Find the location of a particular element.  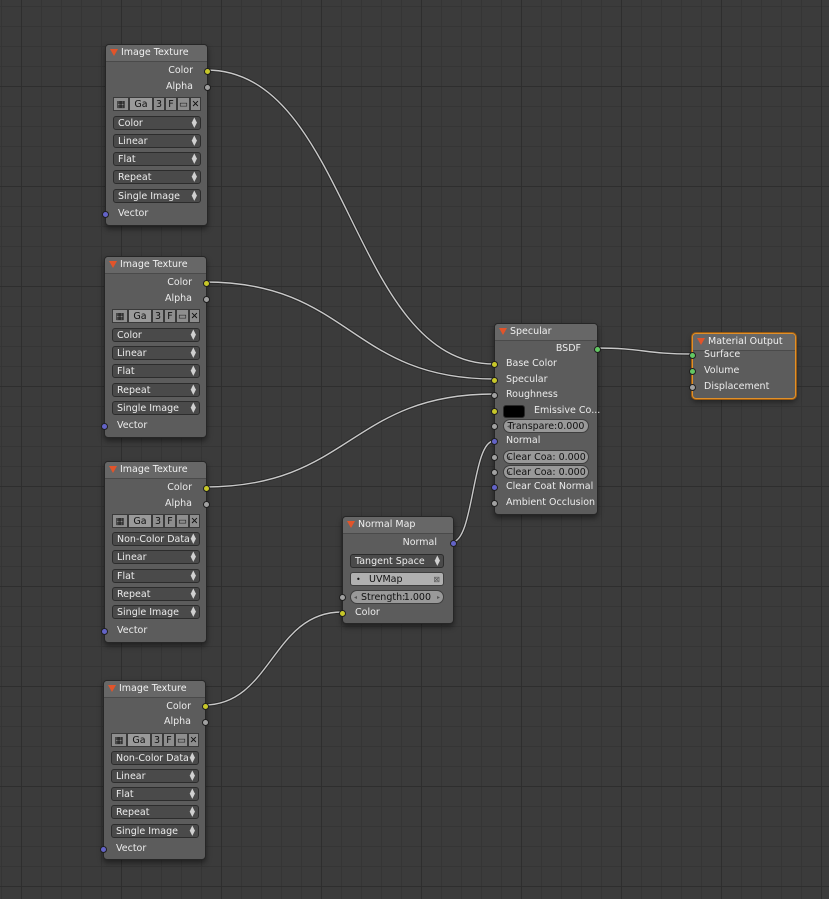

input-transparency-socket is located at coordinates (494, 426).